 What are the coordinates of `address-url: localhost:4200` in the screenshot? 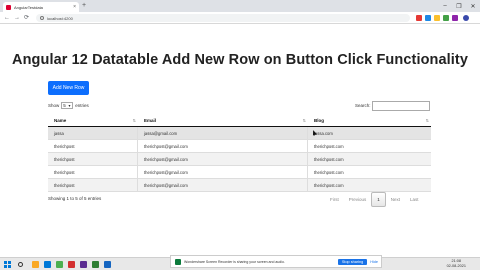 It's located at (60, 18).